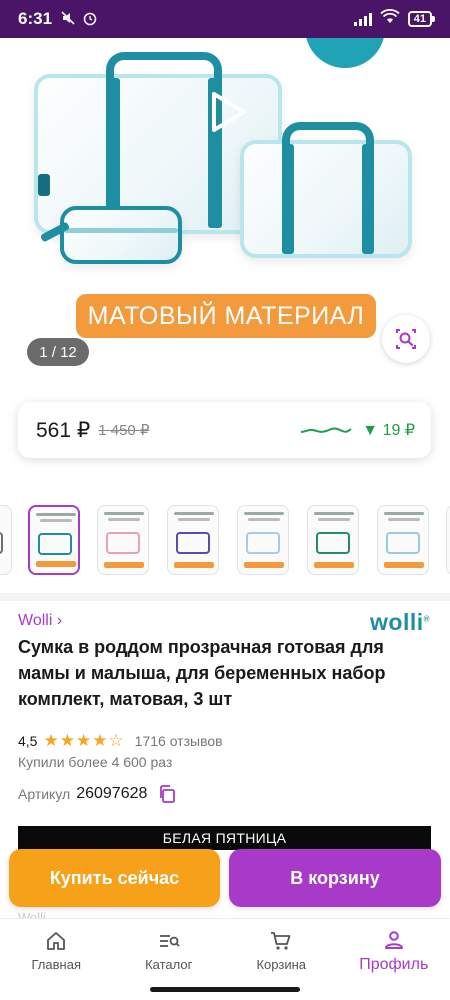  I want to click on article-value: 26097628, so click(112, 793).